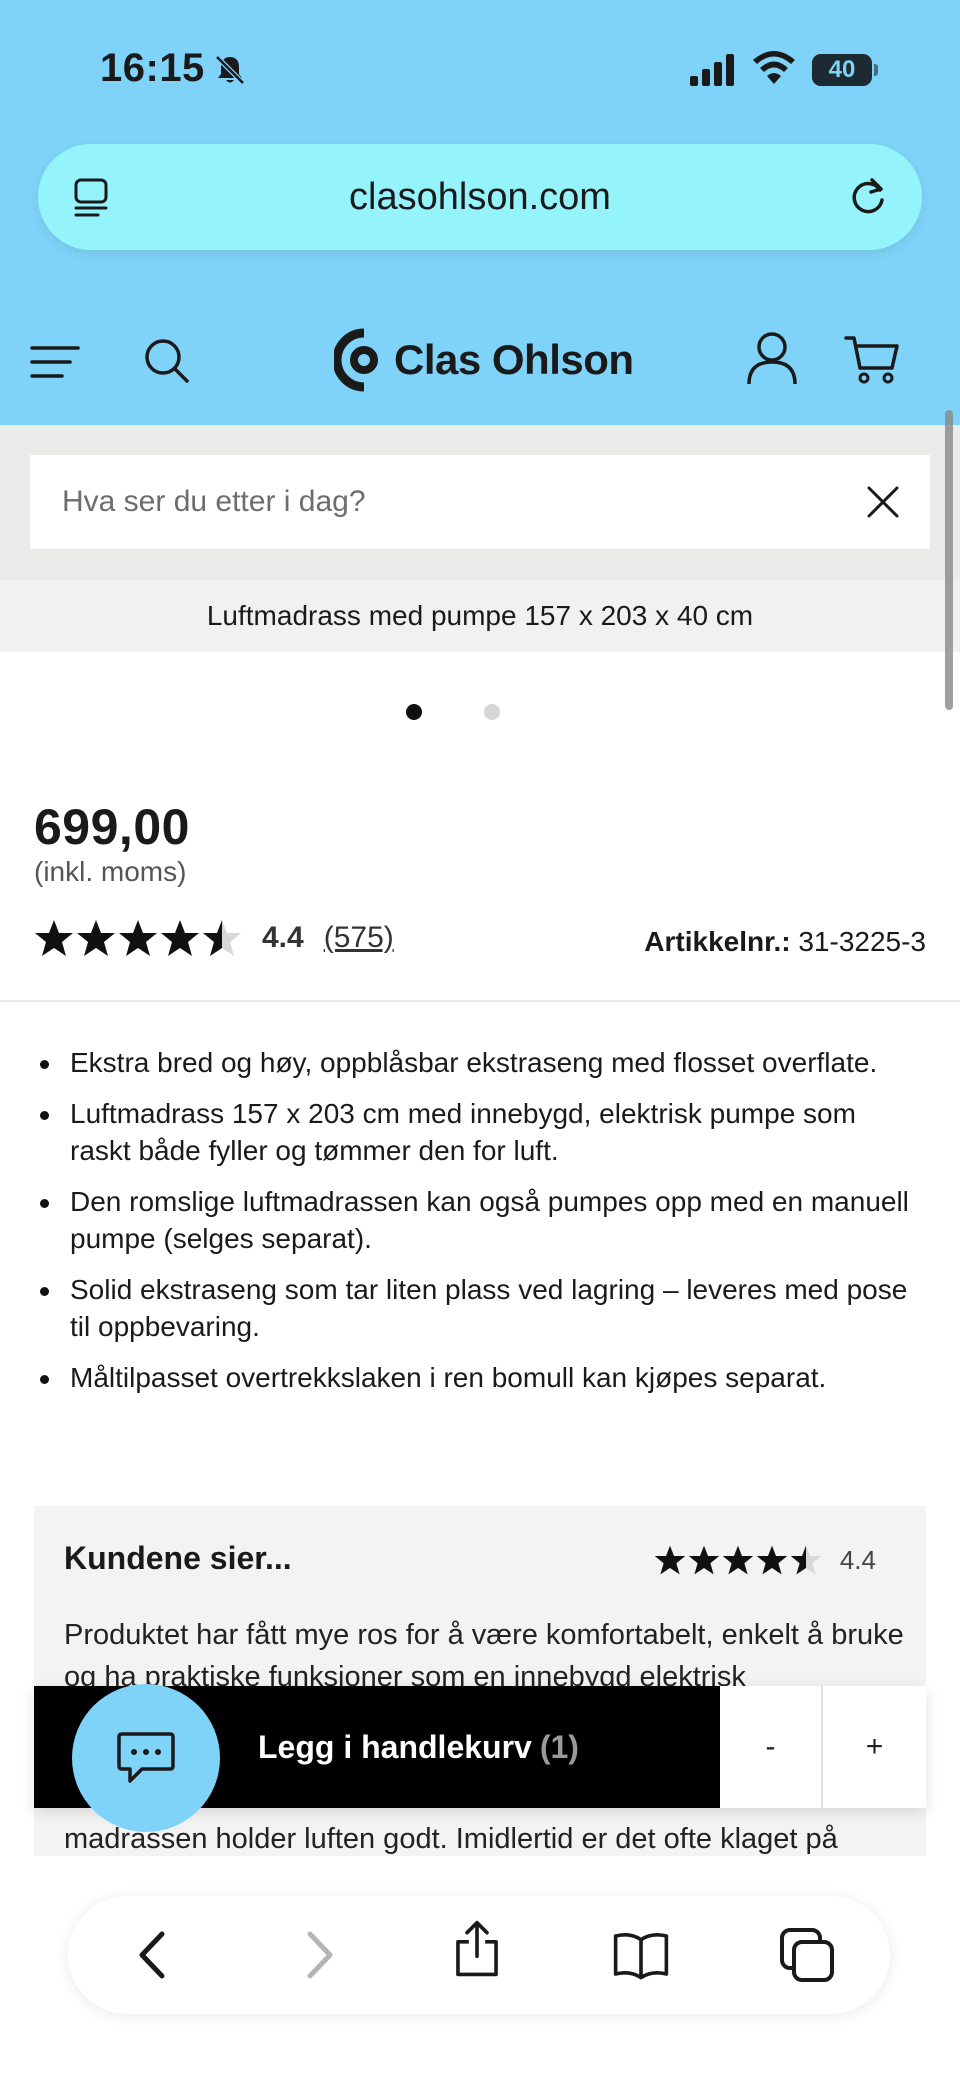  I want to click on forward-icon, so click(319, 1955).